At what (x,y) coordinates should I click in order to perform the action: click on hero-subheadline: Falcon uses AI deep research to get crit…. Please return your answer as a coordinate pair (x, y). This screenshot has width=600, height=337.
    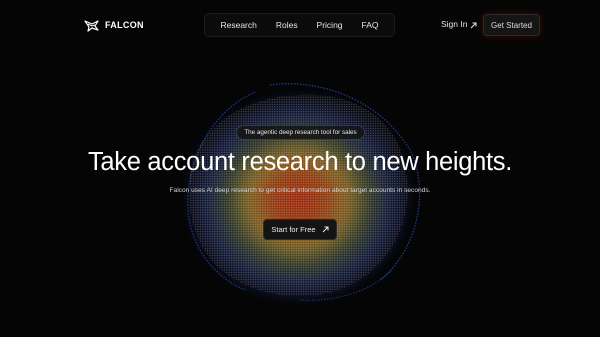
    Looking at the image, I should click on (300, 190).